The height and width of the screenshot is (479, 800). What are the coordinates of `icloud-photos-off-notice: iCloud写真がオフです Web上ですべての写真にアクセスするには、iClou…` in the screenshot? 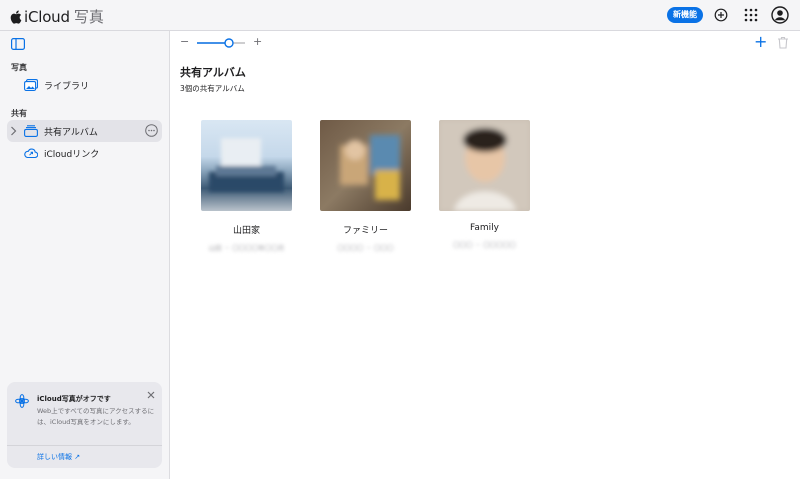 It's located at (84, 425).